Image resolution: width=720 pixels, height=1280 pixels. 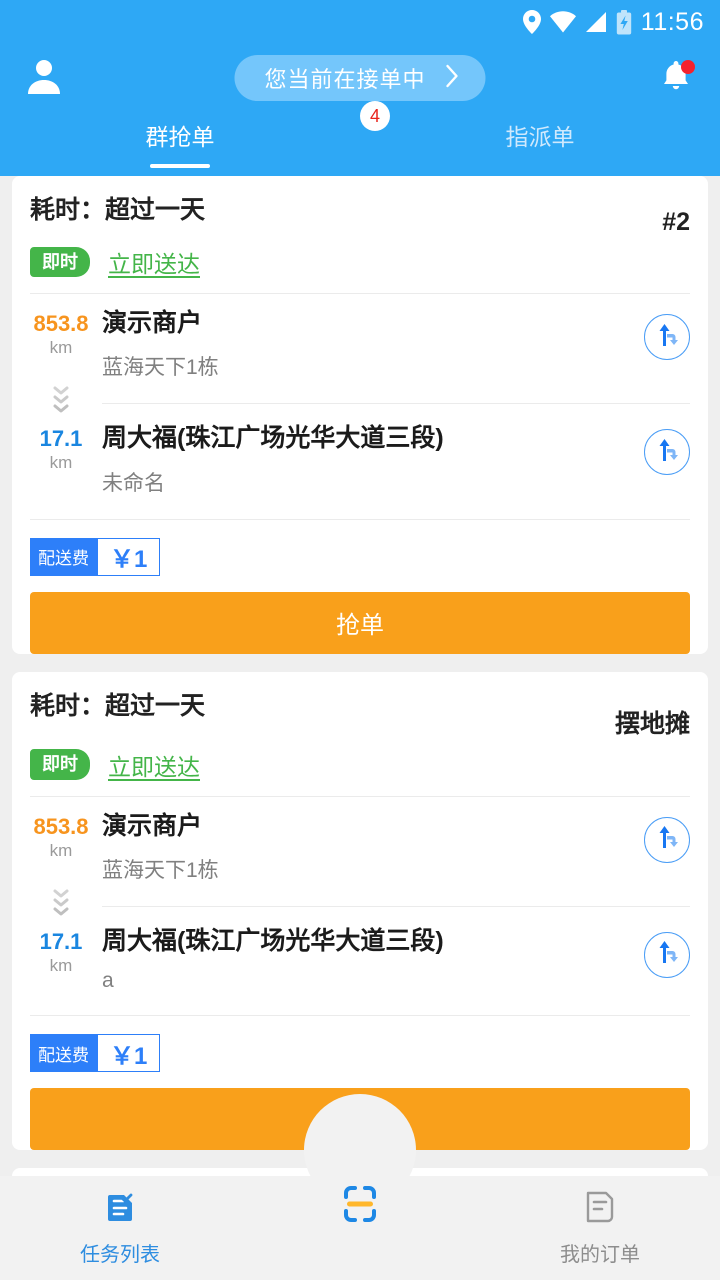 What do you see at coordinates (672, 21) in the screenshot?
I see `status-bar-clock: 11:56` at bounding box center [672, 21].